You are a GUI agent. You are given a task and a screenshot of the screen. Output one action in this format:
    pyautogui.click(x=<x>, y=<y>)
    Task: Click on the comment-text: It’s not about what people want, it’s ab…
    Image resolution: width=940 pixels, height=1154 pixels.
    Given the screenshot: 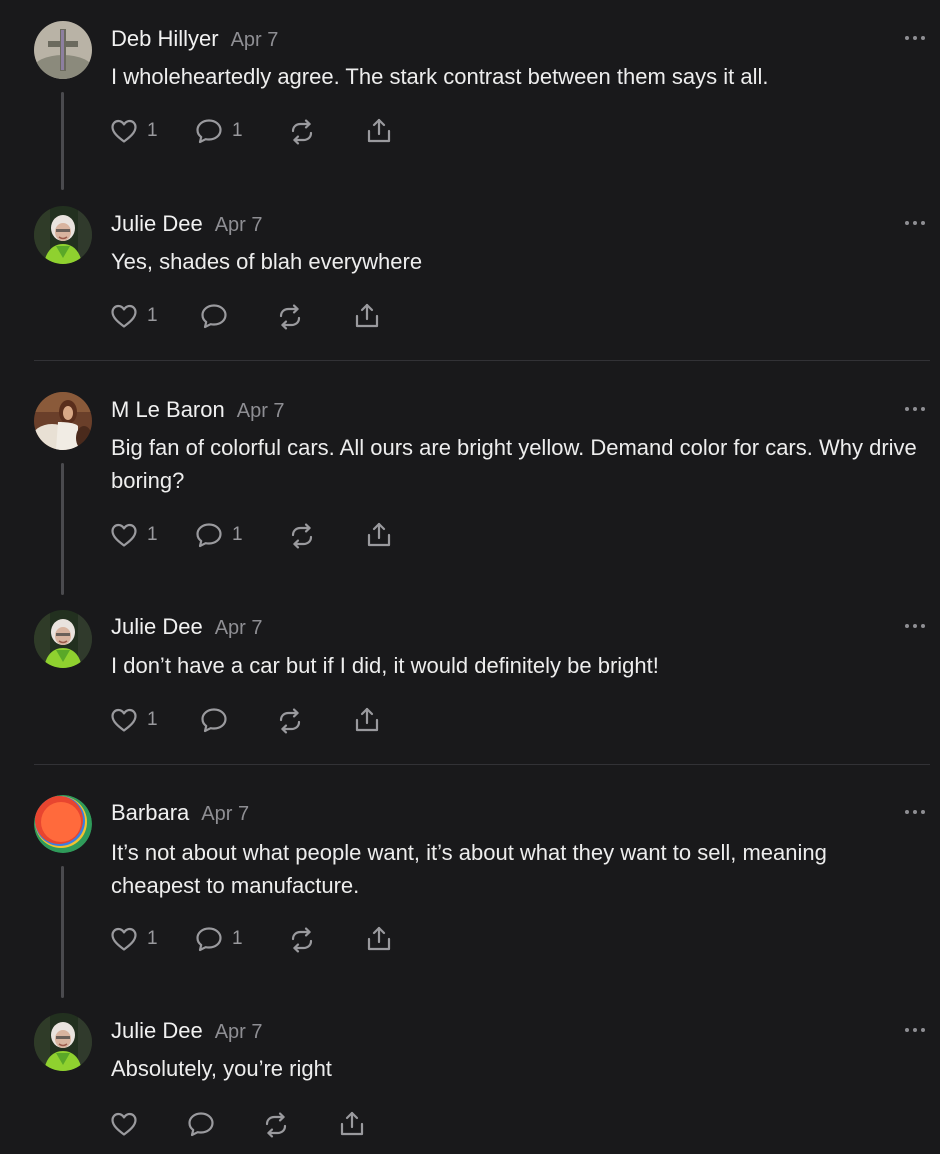 What is the action you would take?
    pyautogui.click(x=469, y=869)
    